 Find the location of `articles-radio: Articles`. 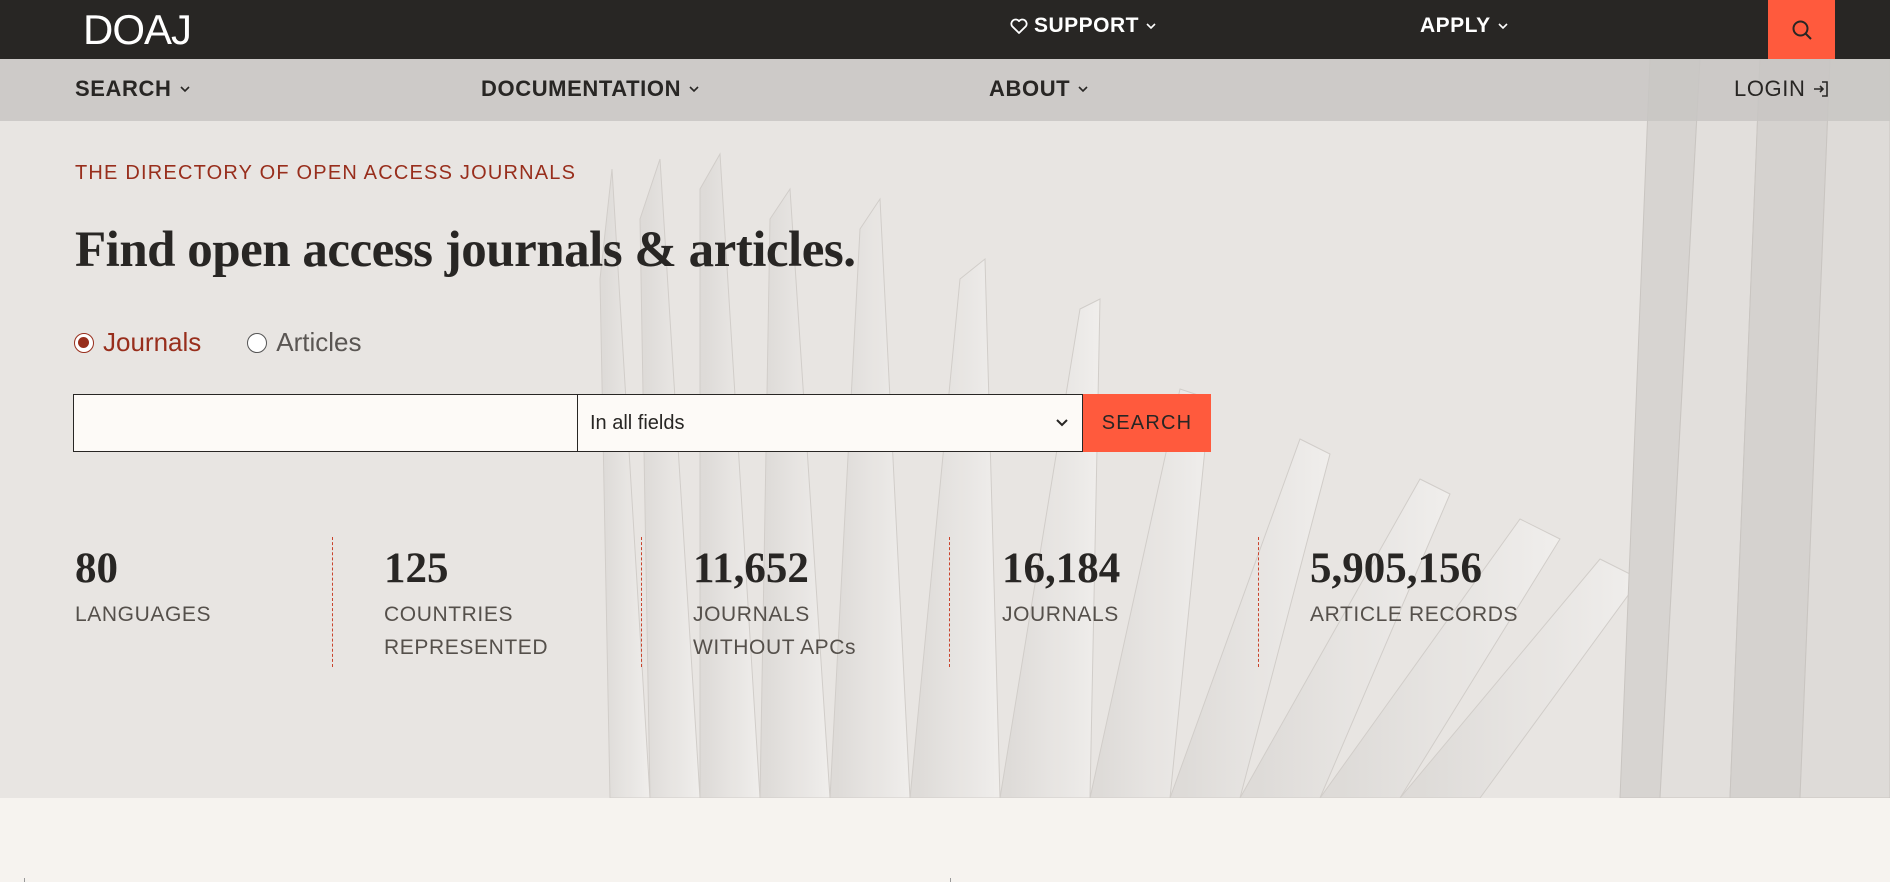

articles-radio: Articles is located at coordinates (304, 342).